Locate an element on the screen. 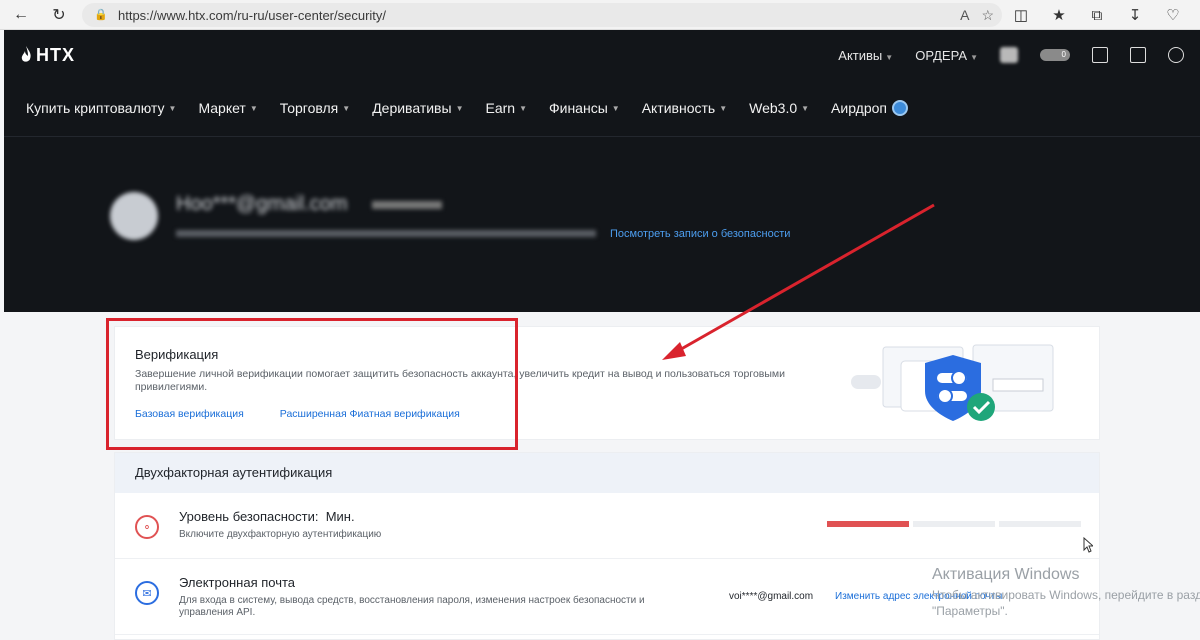  favorites-icon: ★ is located at coordinates (1059, 15).